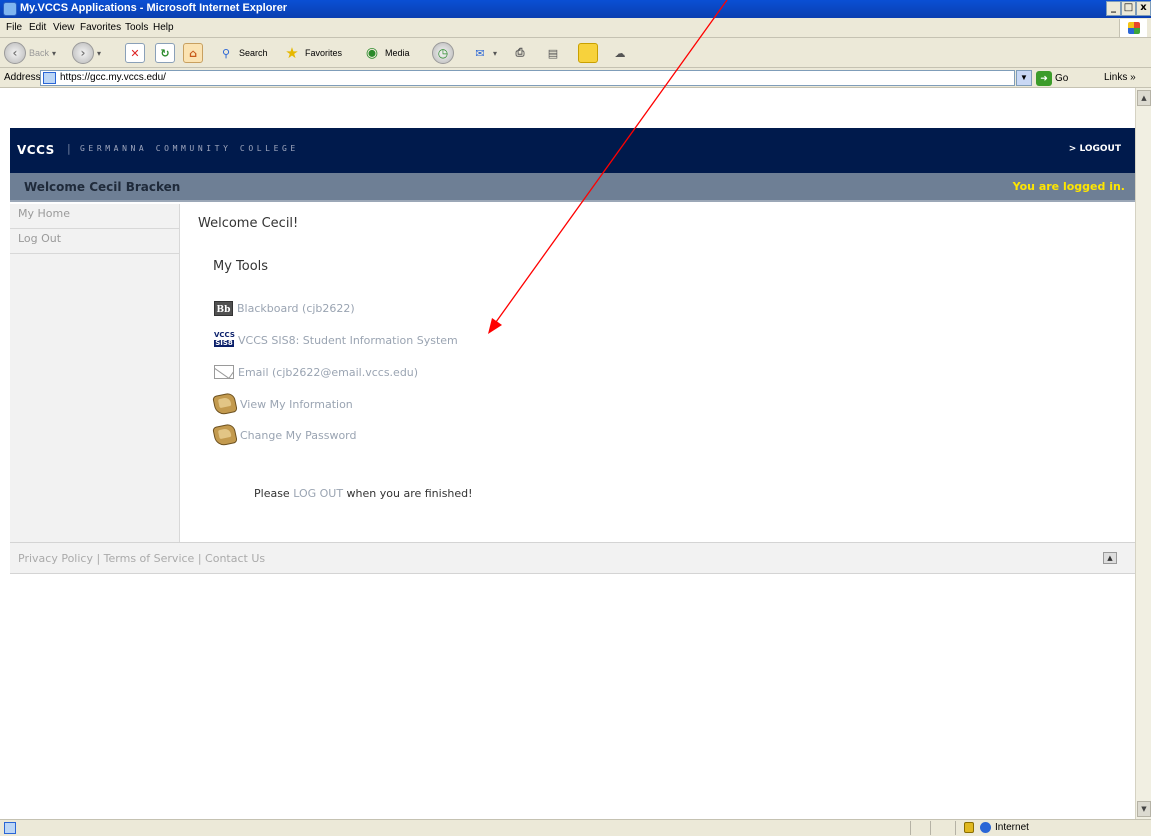  What do you see at coordinates (495, 53) in the screenshot?
I see `mail-dropdown-icon: ▾` at bounding box center [495, 53].